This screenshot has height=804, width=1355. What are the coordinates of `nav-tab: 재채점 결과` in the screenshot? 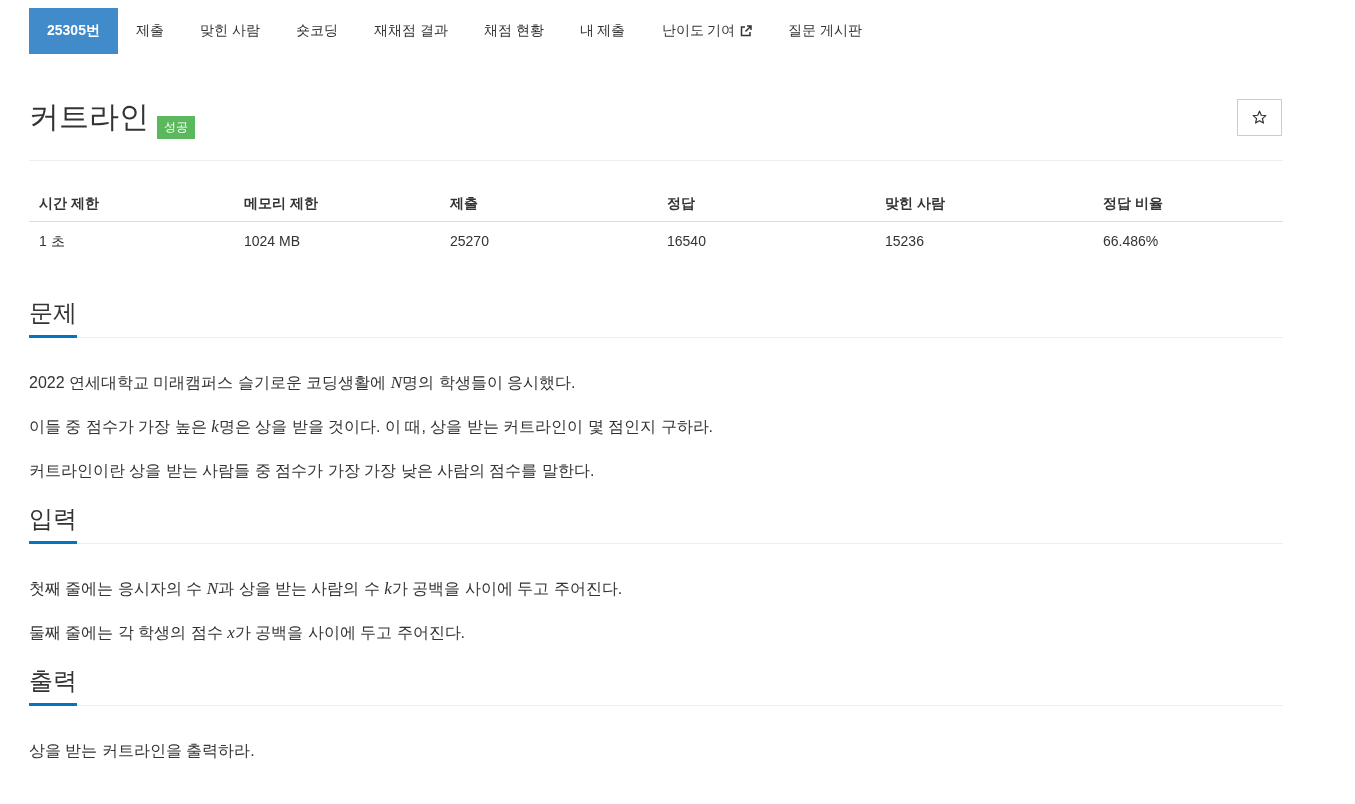 It's located at (410, 31).